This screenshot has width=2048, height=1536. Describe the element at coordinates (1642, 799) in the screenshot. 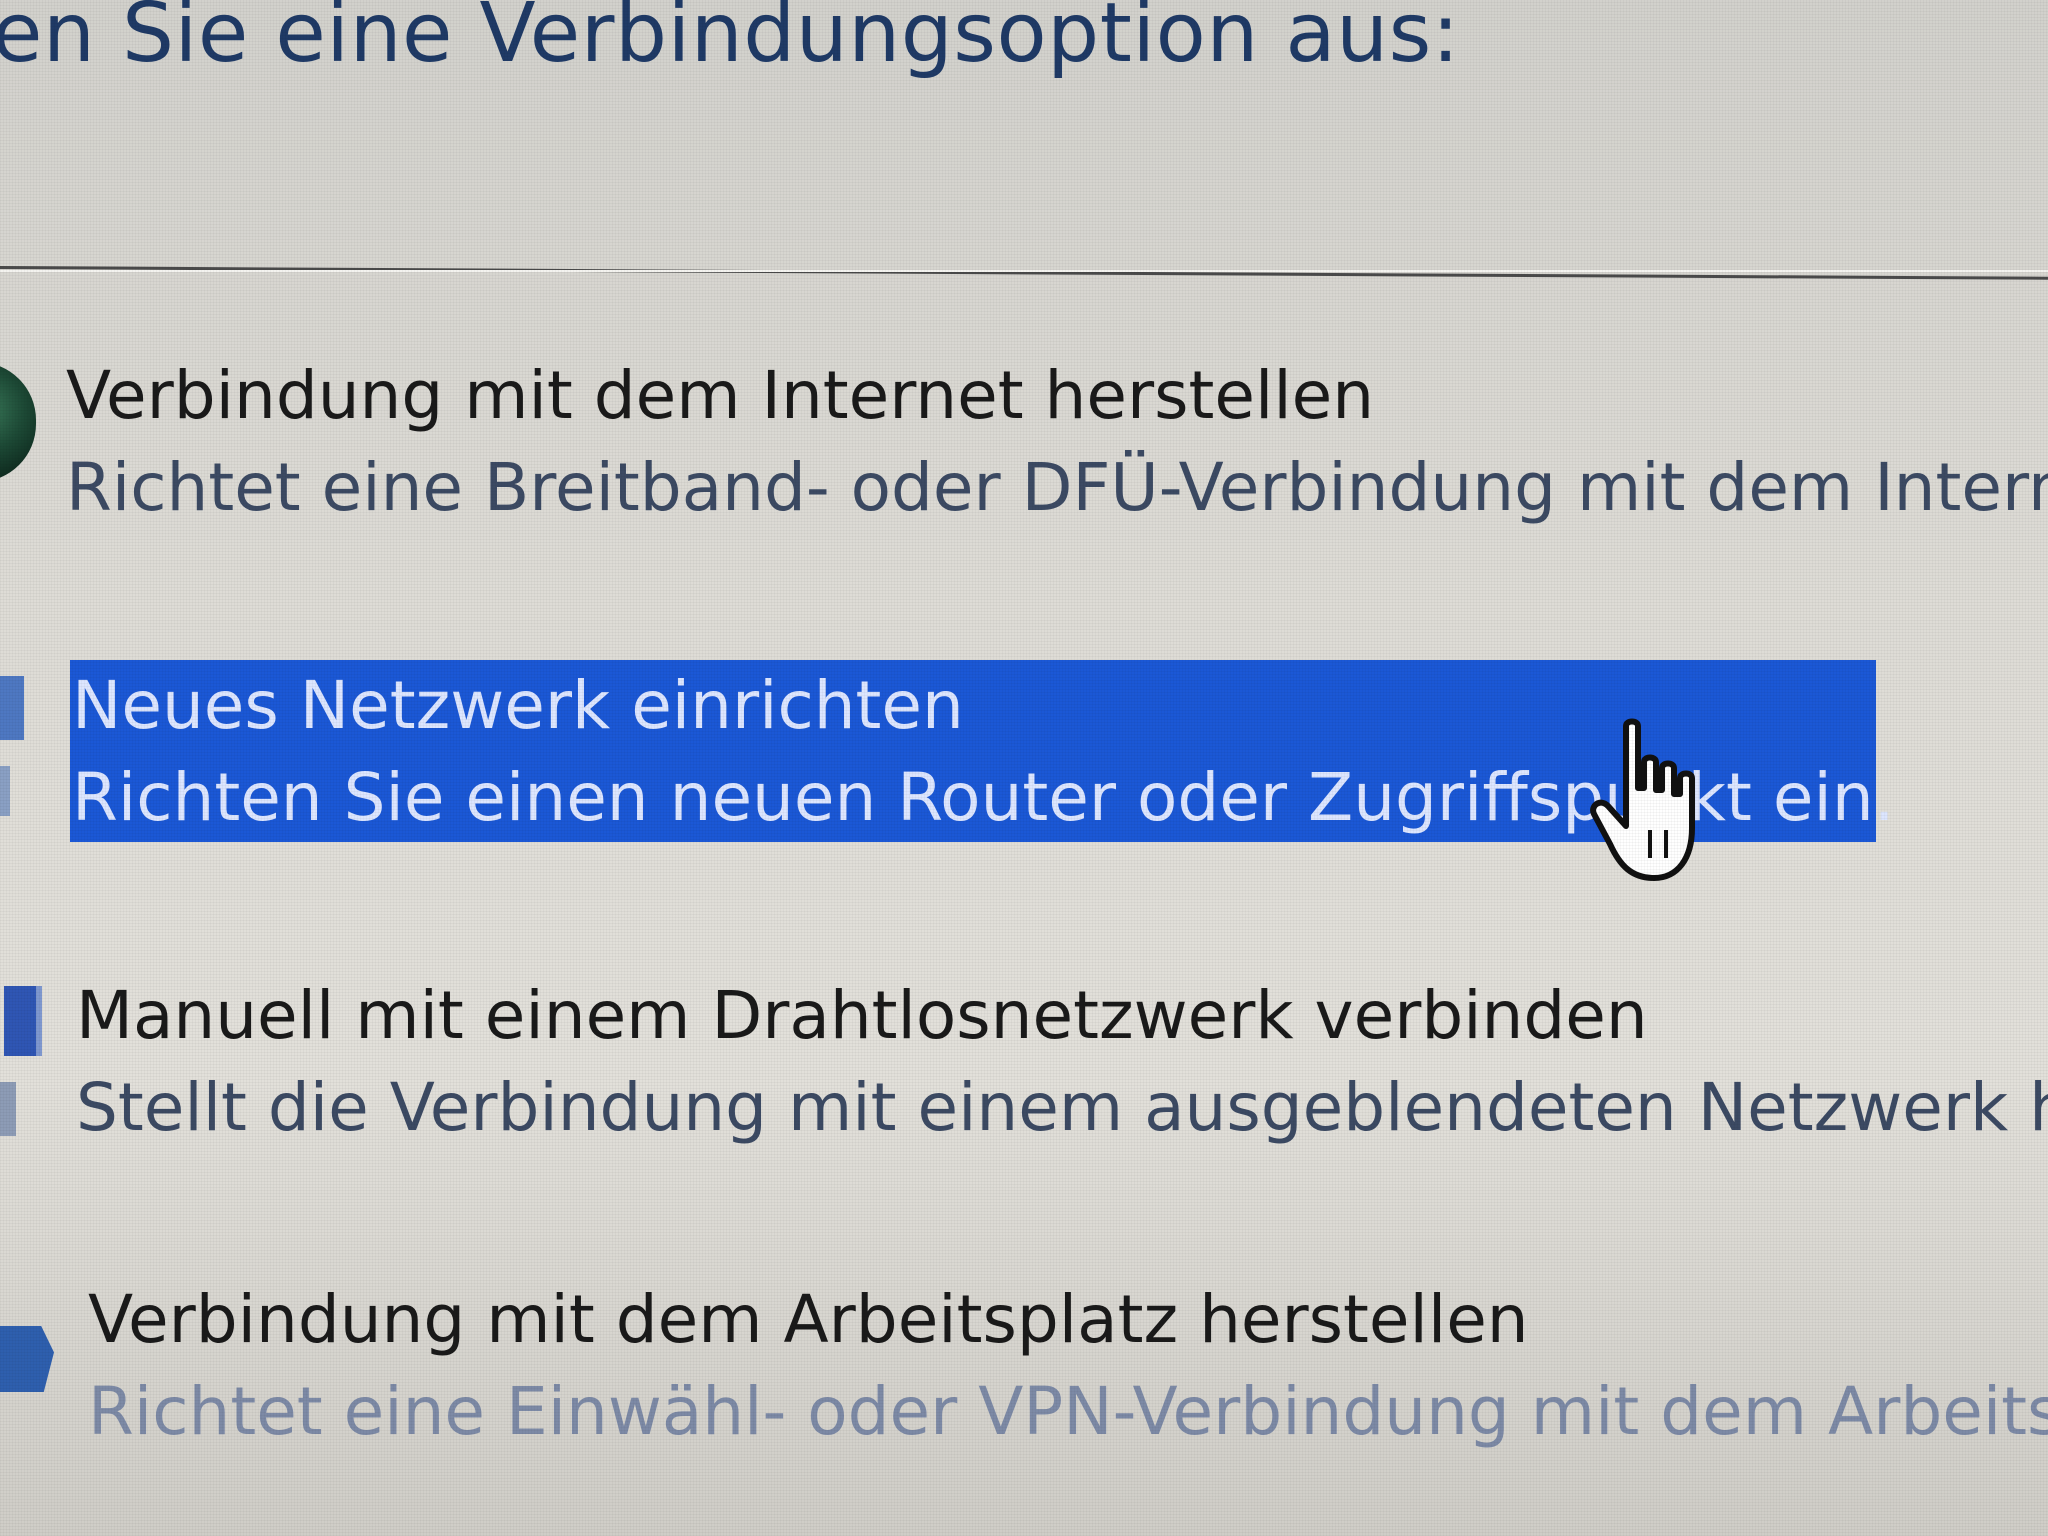

I see `hand-pointer-icon` at that location.